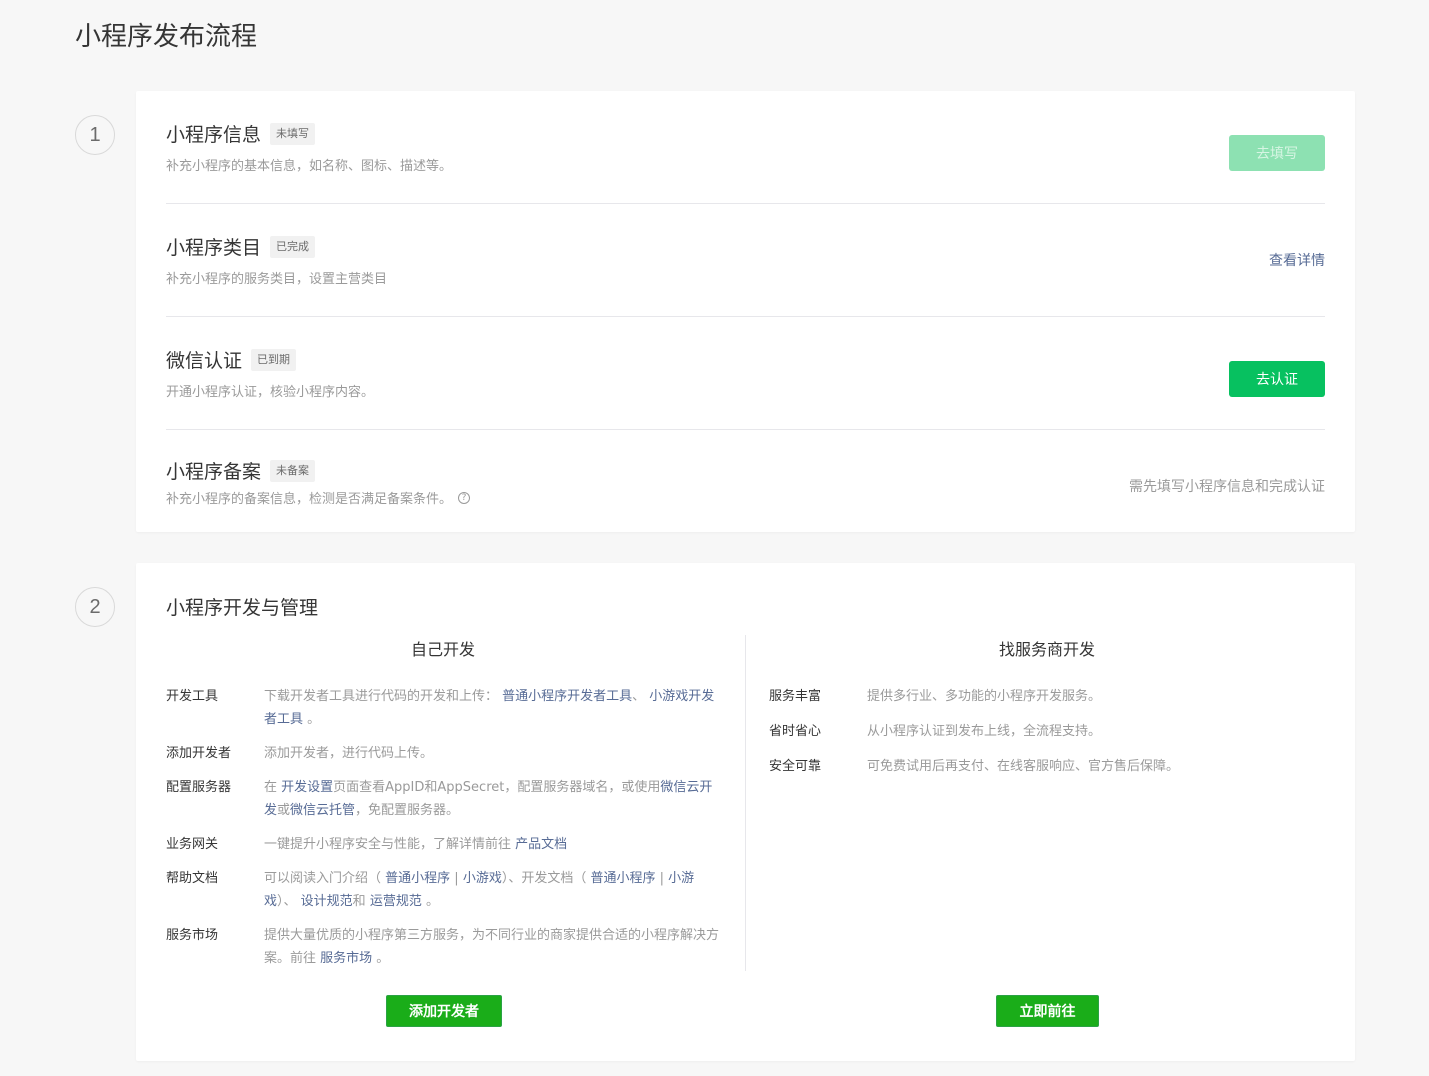  I want to click on question-circle-icon: ?, so click(464, 497).